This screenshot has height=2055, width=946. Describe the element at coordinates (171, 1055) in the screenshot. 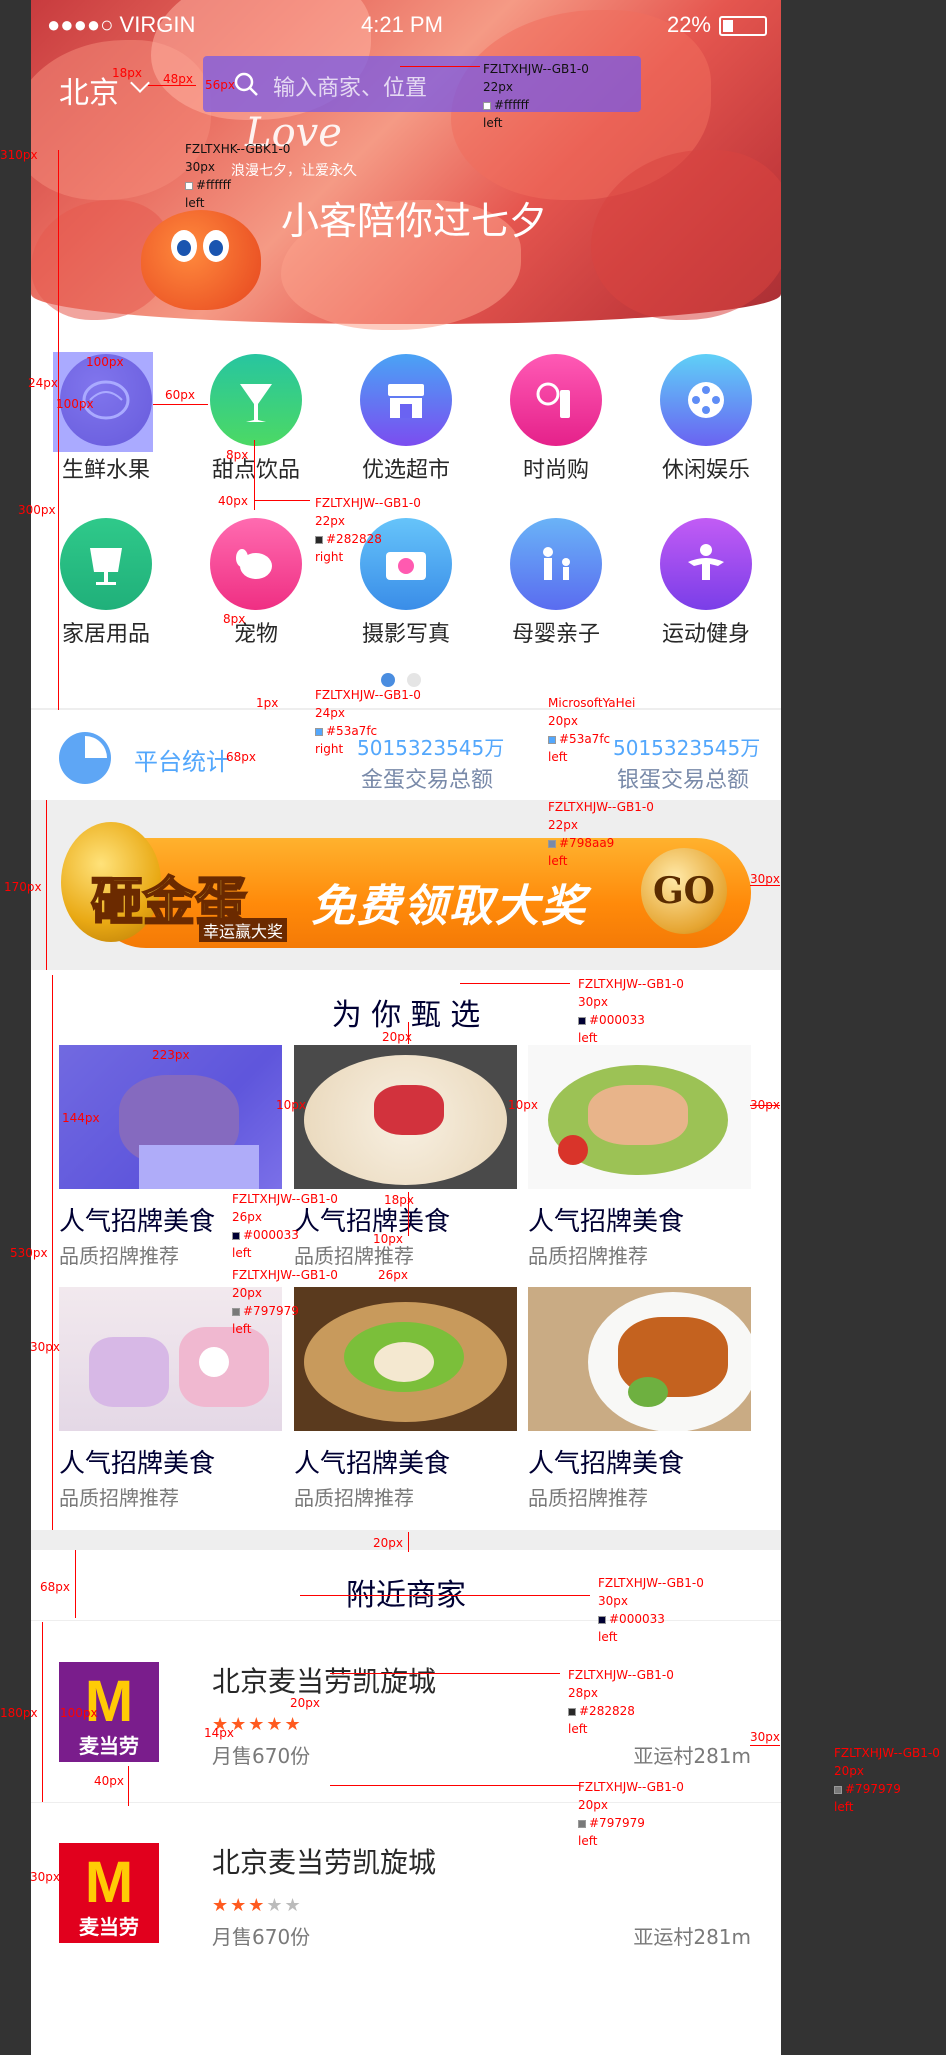

I see `dim-label: 223px` at that location.